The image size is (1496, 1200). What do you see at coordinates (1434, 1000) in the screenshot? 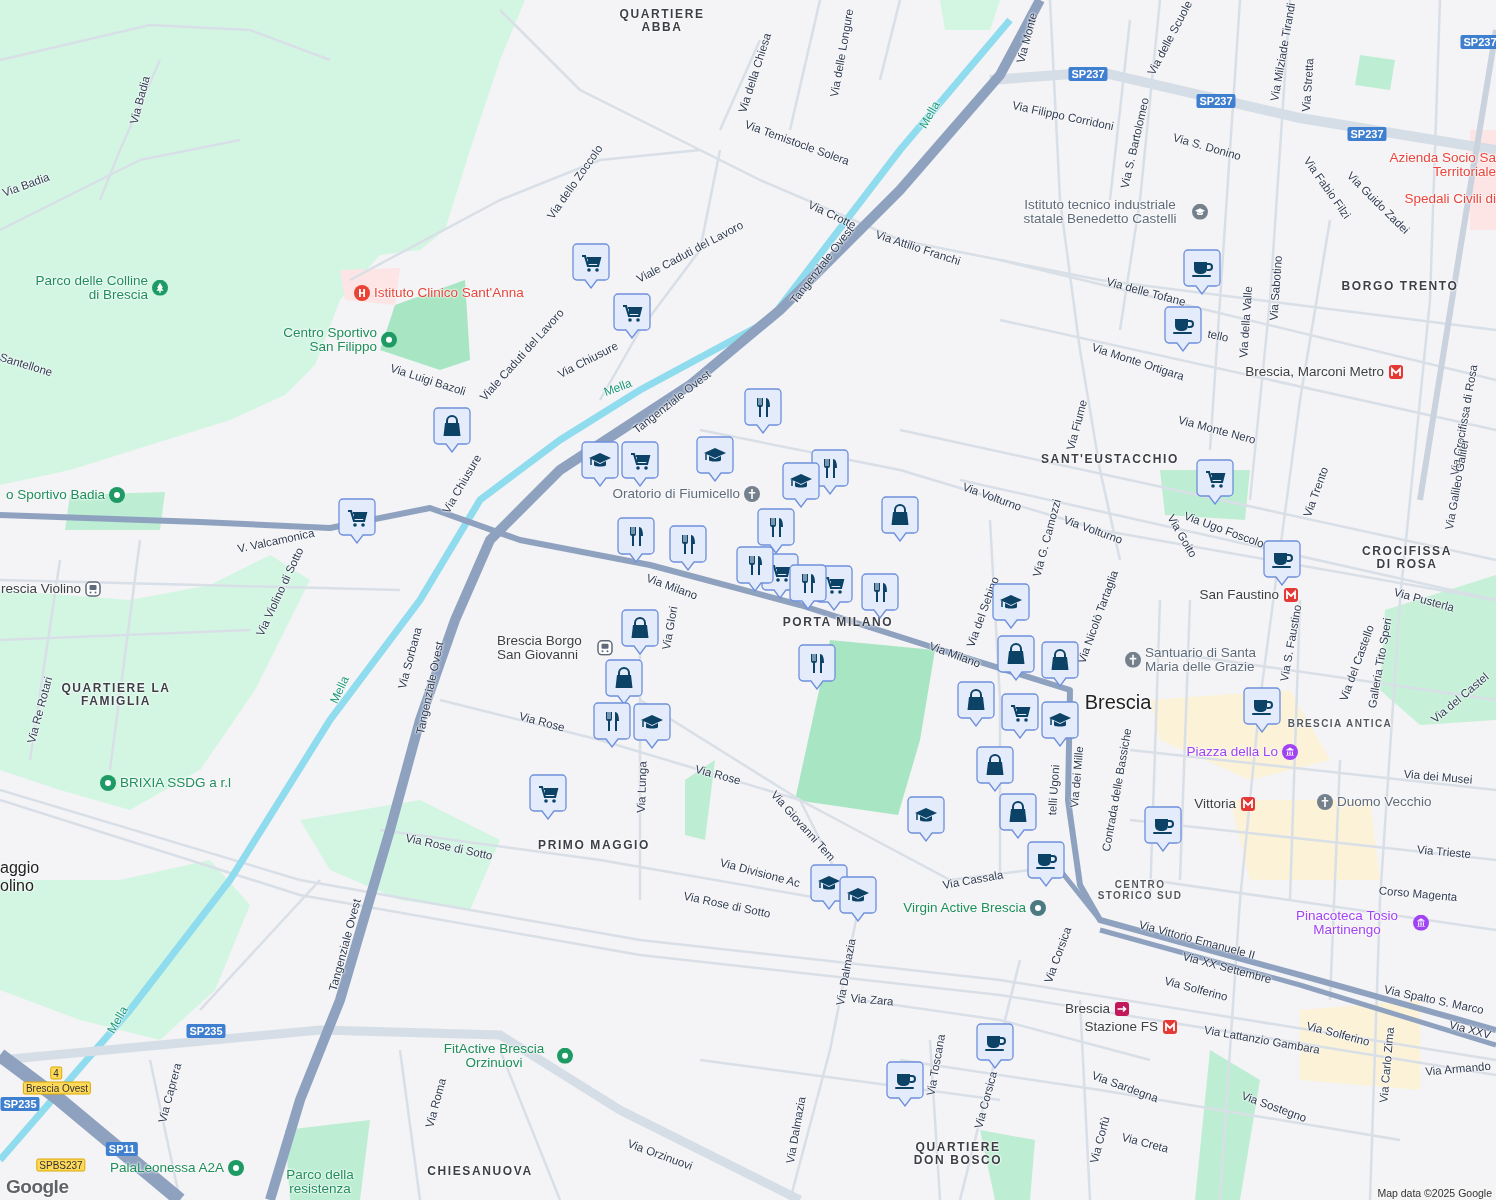
I see `street-label: Via Spalto S. Marco` at bounding box center [1434, 1000].